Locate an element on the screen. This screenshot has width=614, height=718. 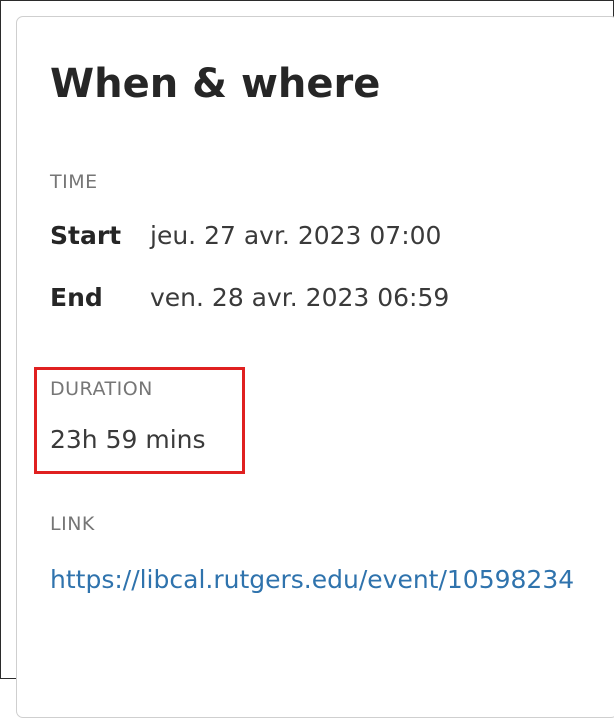
time-section-label: TIME is located at coordinates (74, 182).